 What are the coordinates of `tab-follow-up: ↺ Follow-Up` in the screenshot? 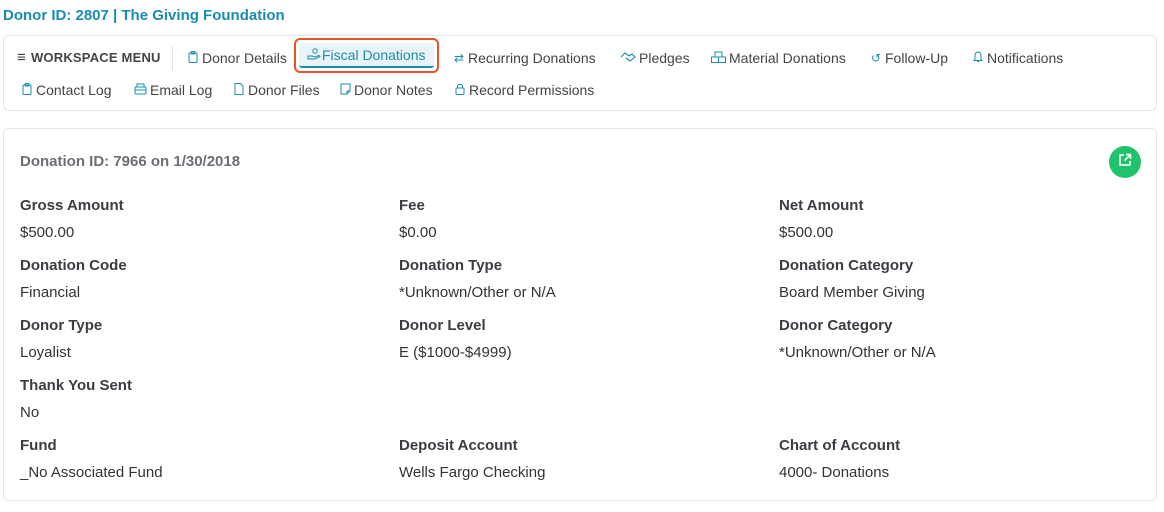 It's located at (909, 58).